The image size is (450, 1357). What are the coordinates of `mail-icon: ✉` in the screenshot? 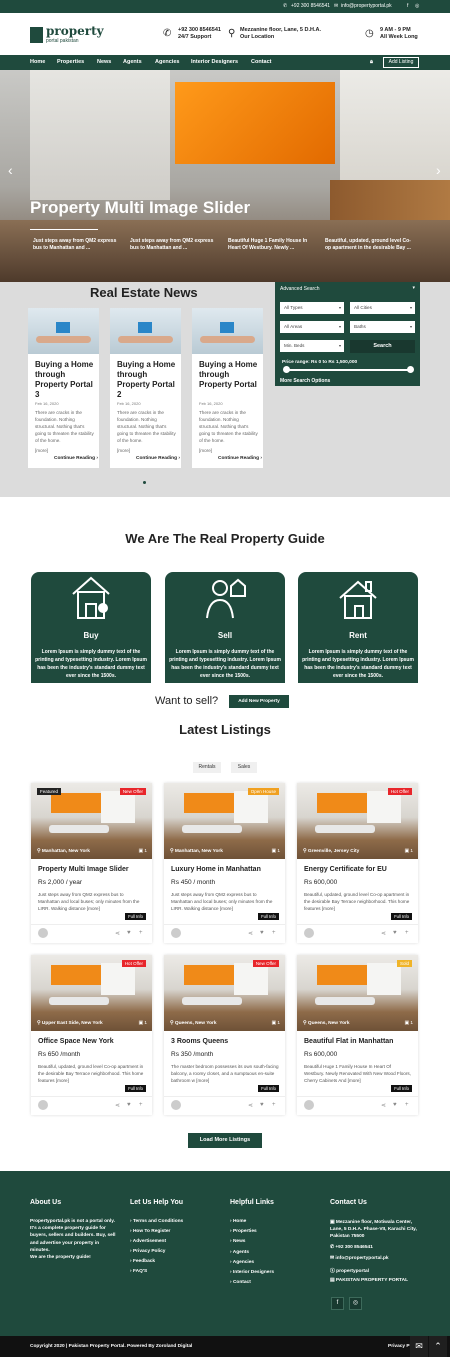 It's located at (419, 1346).